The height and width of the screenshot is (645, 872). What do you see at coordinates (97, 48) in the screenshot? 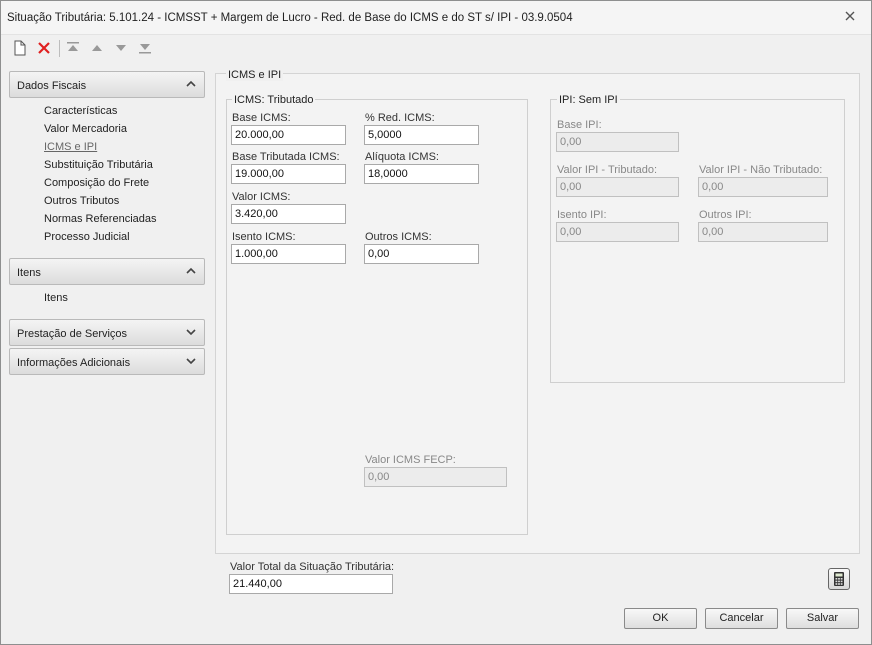
I see `previous-icon` at bounding box center [97, 48].